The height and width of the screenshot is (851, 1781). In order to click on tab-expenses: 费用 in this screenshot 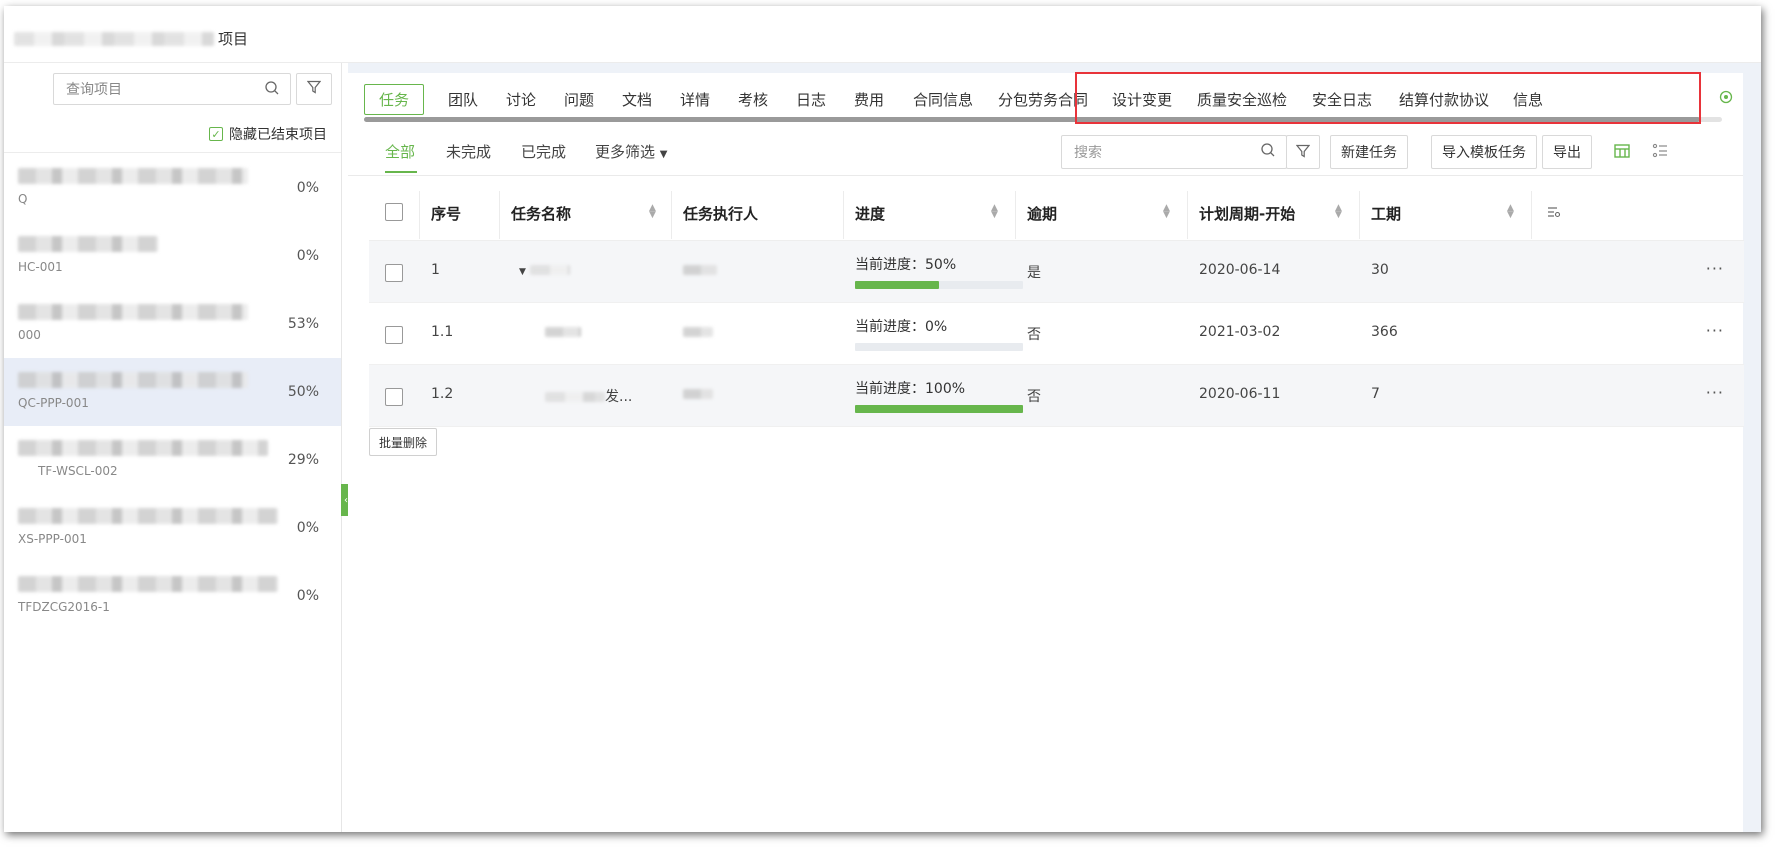, I will do `click(869, 99)`.